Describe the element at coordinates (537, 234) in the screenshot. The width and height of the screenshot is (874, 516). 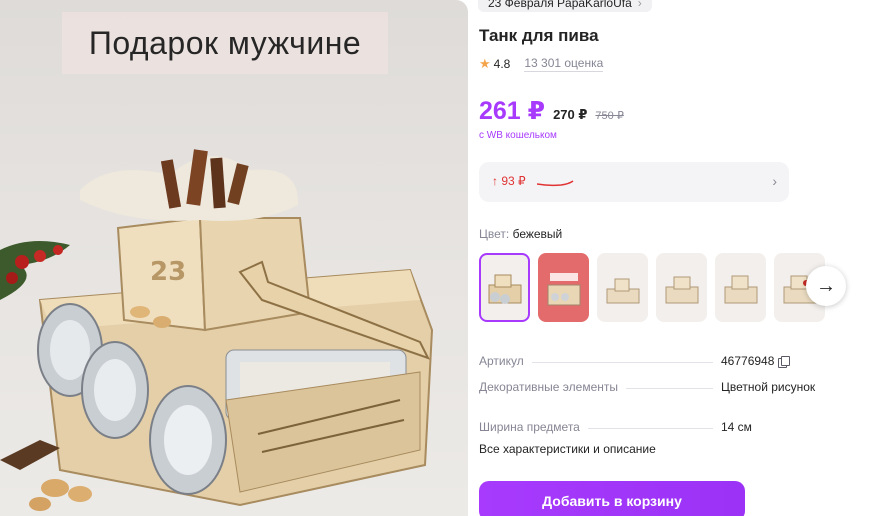
I see `color-value: бежевый` at that location.